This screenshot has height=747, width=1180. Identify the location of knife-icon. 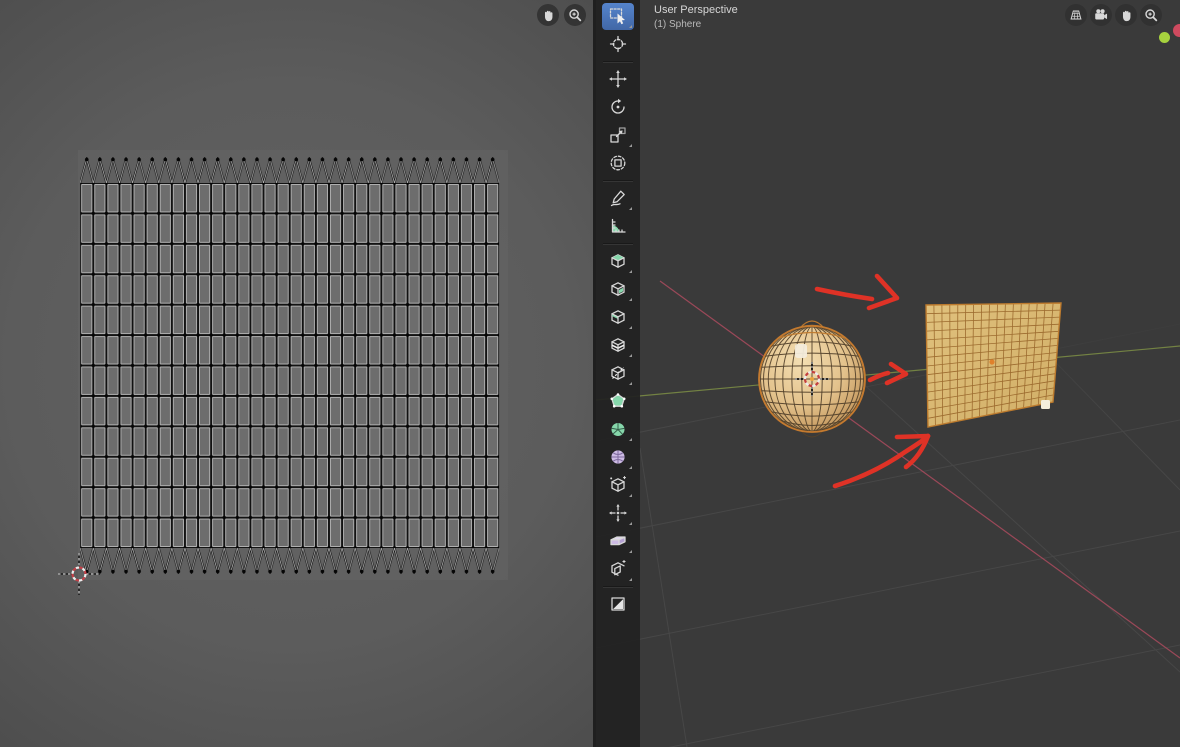
(618, 373).